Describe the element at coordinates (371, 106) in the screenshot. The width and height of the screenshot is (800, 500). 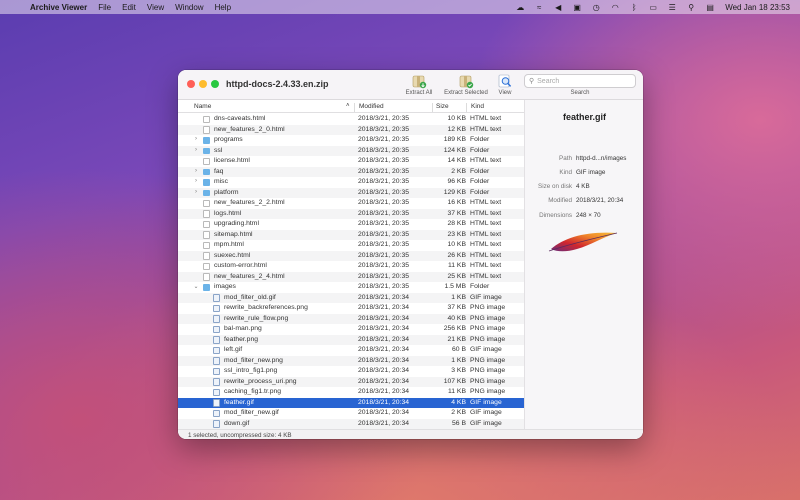
I see `column-modified: Modified` at that location.